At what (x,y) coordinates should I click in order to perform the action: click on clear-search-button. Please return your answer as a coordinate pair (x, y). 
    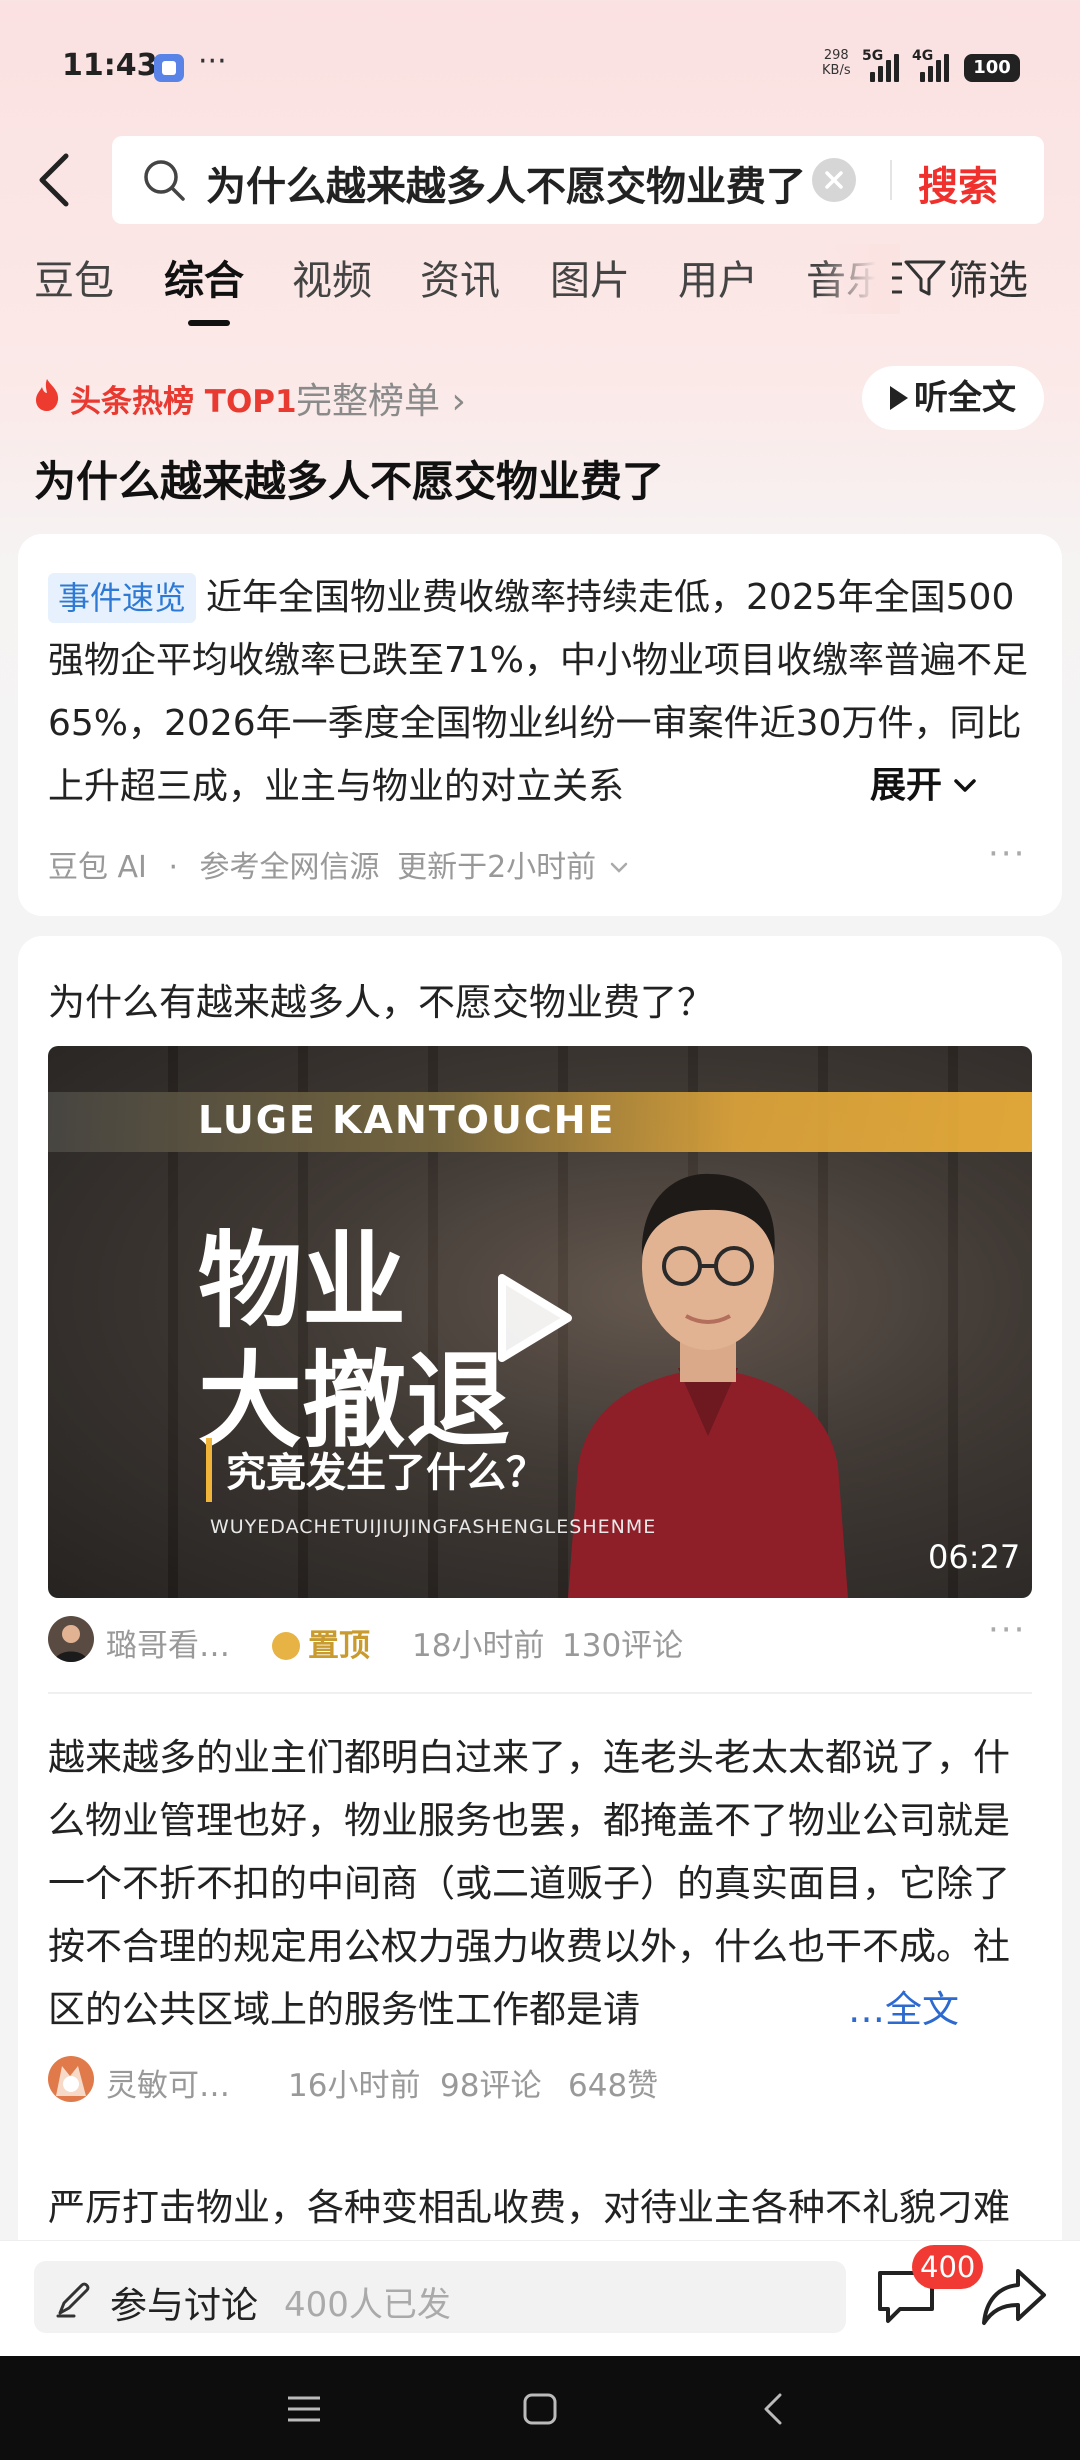
    Looking at the image, I should click on (834, 180).